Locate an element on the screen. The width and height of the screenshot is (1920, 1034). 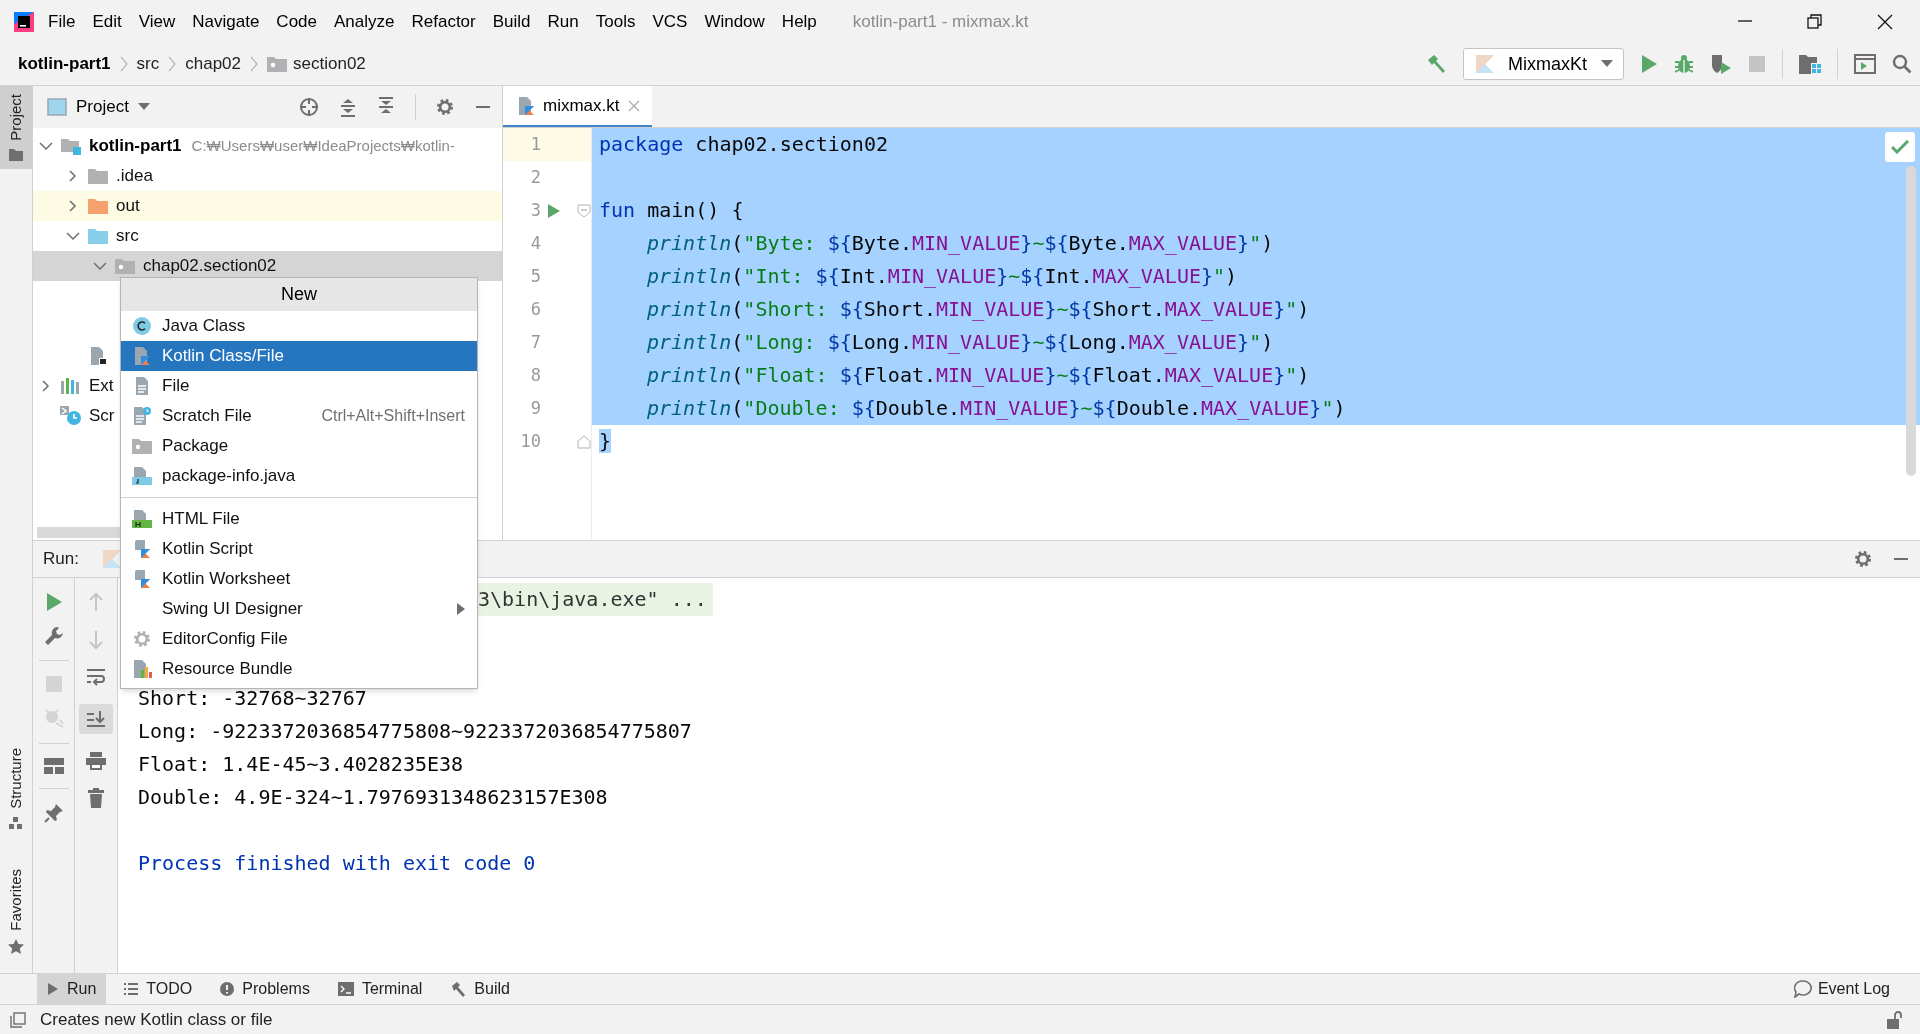
line-number: 1 is located at coordinates (535, 144).